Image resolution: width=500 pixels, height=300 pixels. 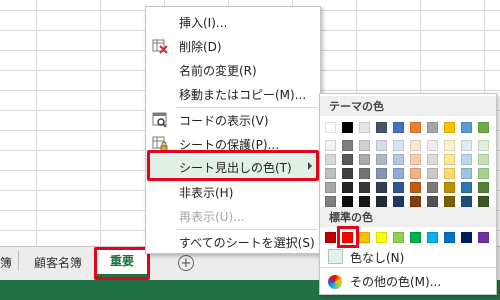 I want to click on menu-item-delete: 削除(D), so click(x=233, y=46).